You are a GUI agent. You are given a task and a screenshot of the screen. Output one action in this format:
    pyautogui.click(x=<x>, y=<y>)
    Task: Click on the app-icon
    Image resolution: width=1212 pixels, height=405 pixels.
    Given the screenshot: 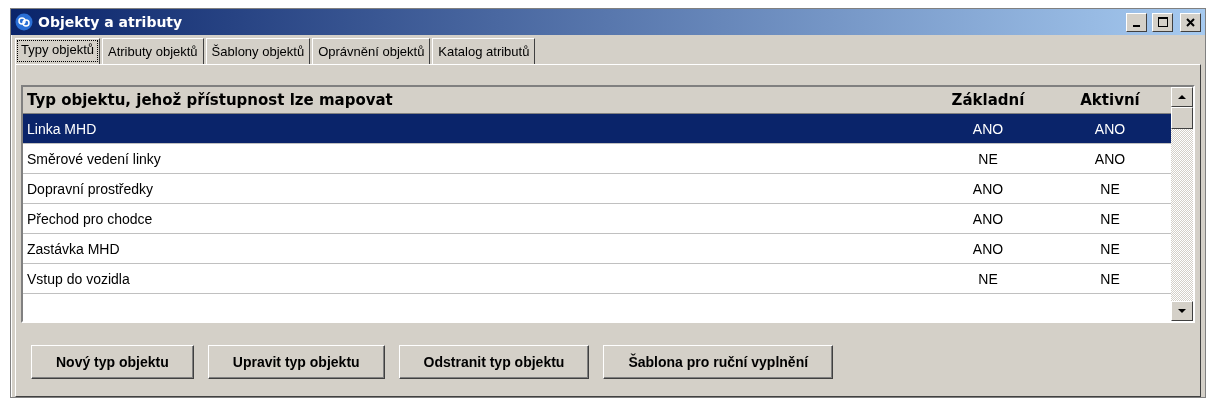 What is the action you would take?
    pyautogui.click(x=24, y=22)
    